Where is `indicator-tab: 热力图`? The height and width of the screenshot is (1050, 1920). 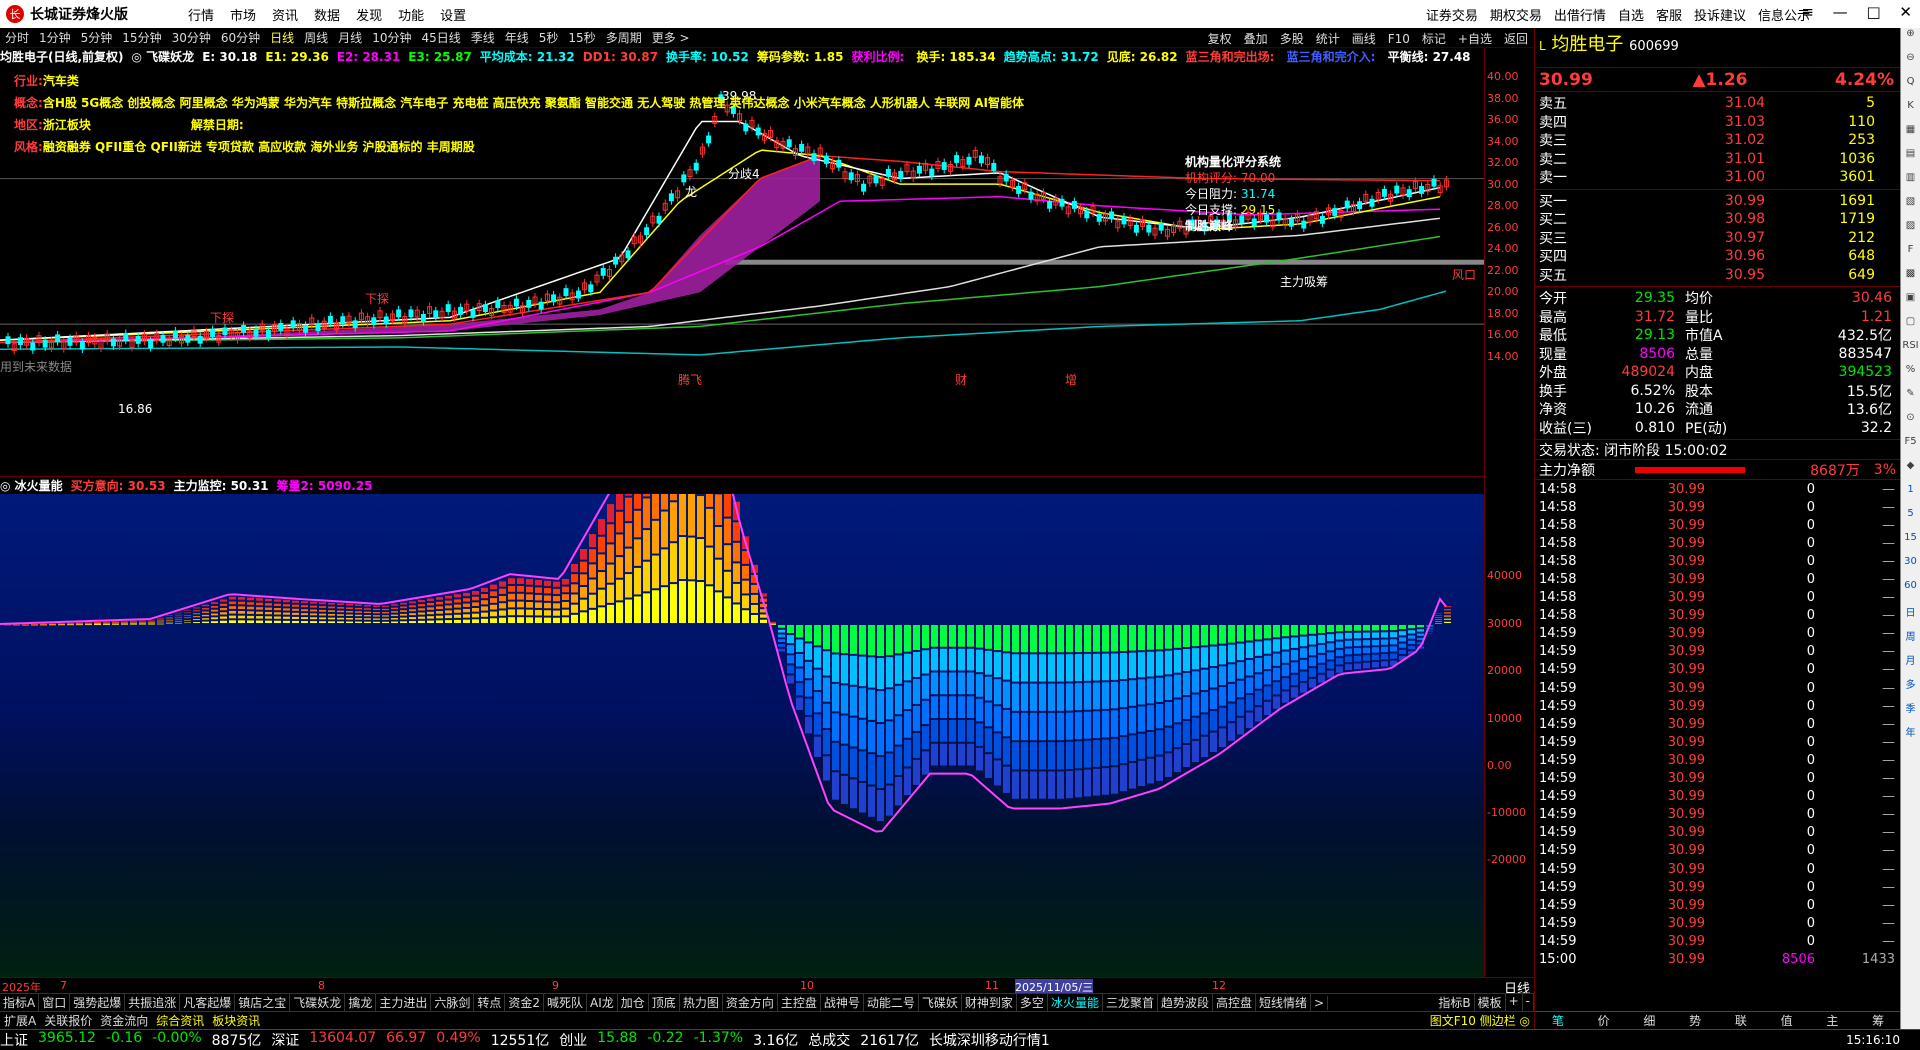
indicator-tab: 热力图 is located at coordinates (701, 1002).